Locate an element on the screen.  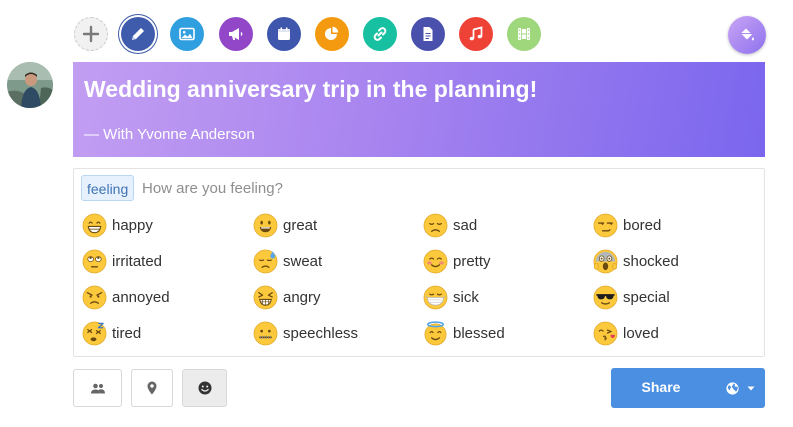
document-icon is located at coordinates (428, 34).